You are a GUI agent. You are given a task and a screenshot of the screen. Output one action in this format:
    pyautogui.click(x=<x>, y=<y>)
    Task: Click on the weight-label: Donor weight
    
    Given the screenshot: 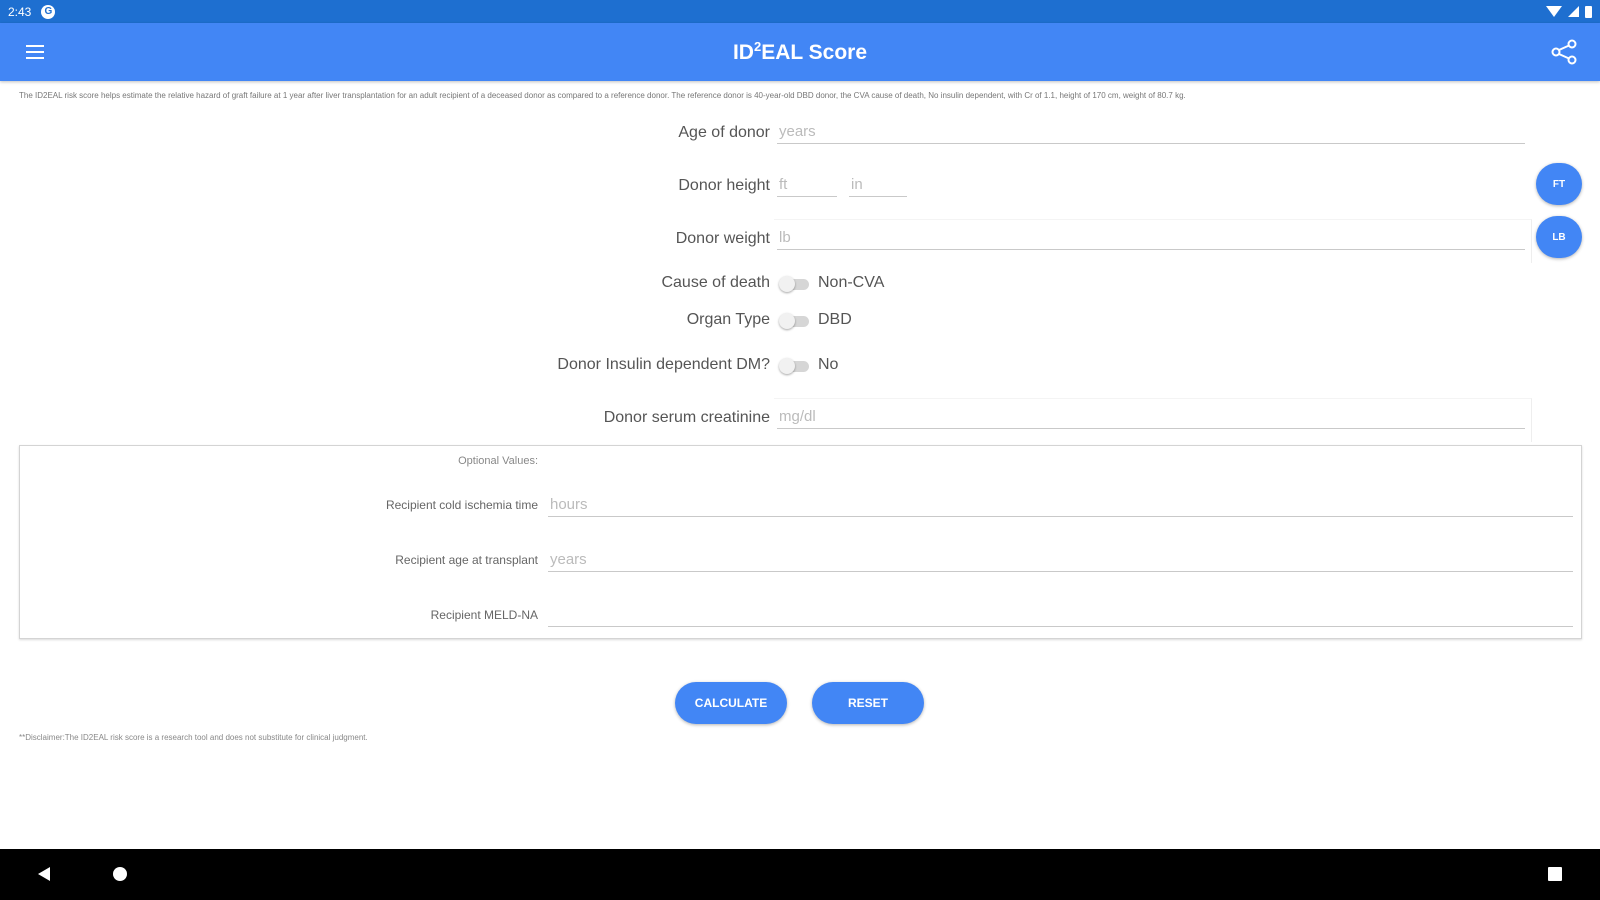 What is the action you would take?
    pyautogui.click(x=722, y=238)
    